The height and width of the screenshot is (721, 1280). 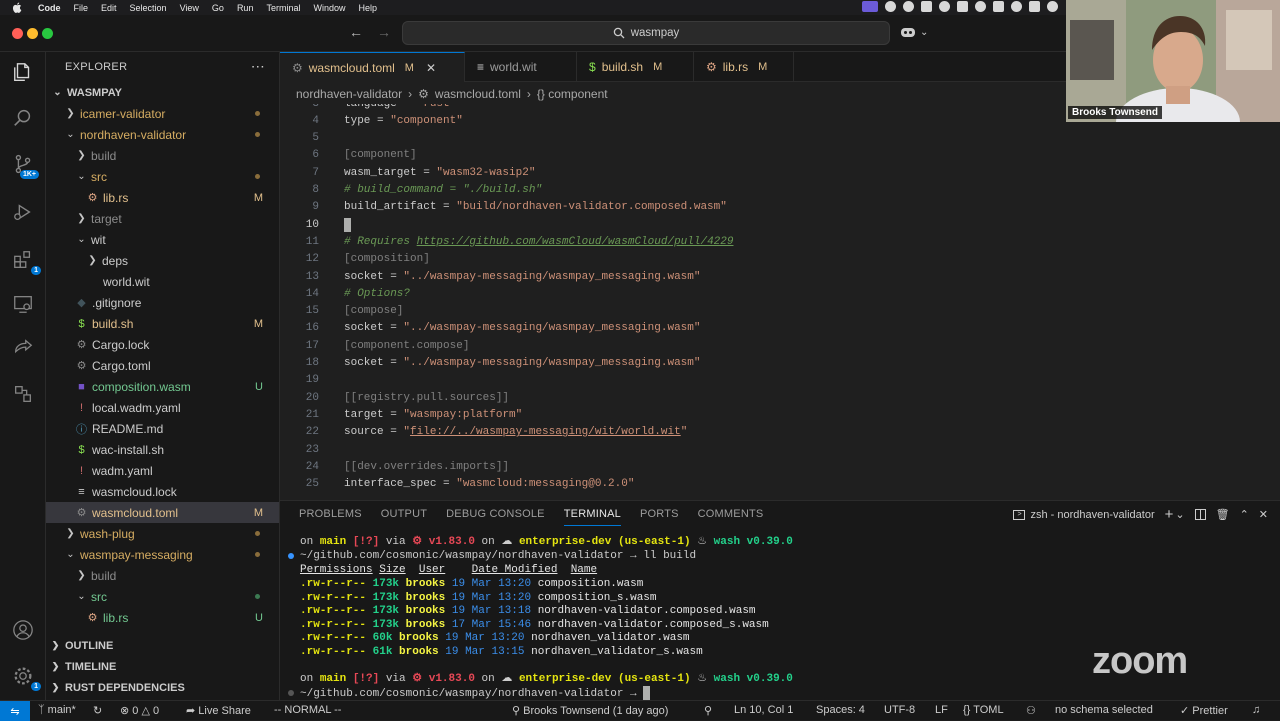 I want to click on file-item: ⚙ lib.rs M, so click(x=162, y=197).